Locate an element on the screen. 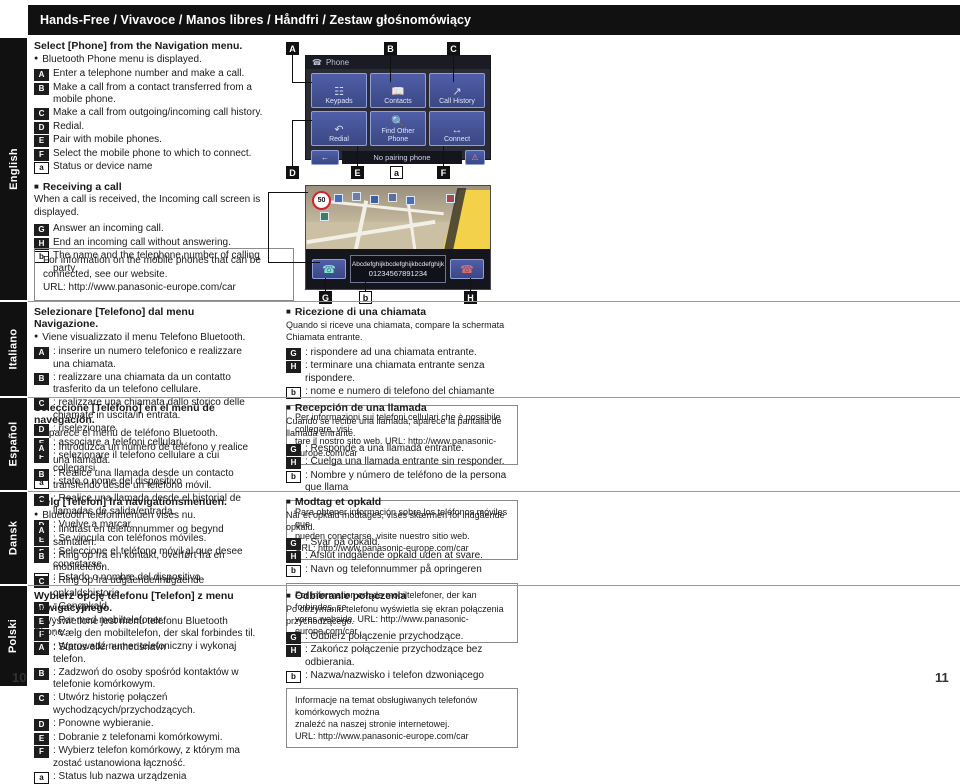  back-arrow-icon: ← is located at coordinates (325, 157).